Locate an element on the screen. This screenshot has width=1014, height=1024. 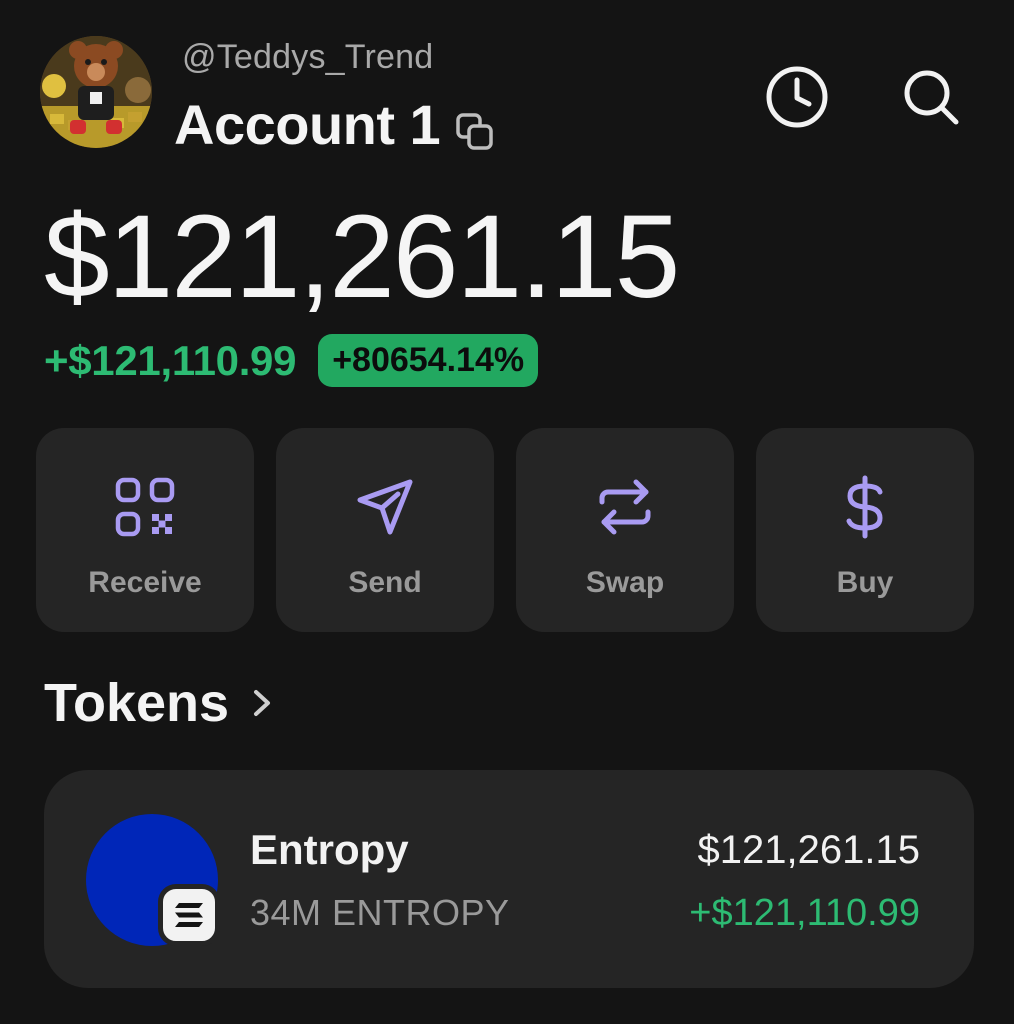
copy-icon is located at coordinates (475, 132).